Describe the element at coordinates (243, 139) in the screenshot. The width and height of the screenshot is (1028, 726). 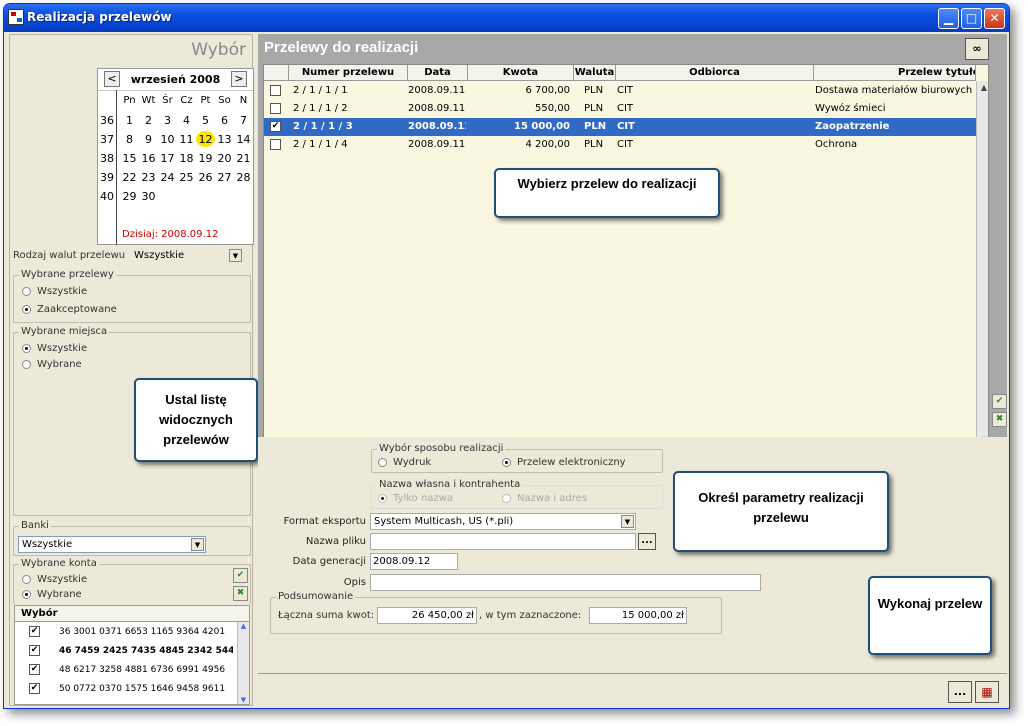
I see `calendar-day: 14` at that location.